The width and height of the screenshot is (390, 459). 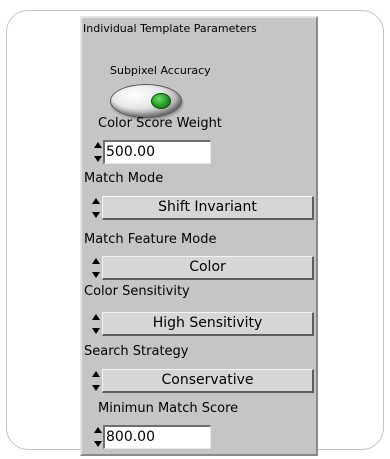 What do you see at coordinates (137, 291) in the screenshot?
I see `color-sensitivity-label: Color Sensitivity` at bounding box center [137, 291].